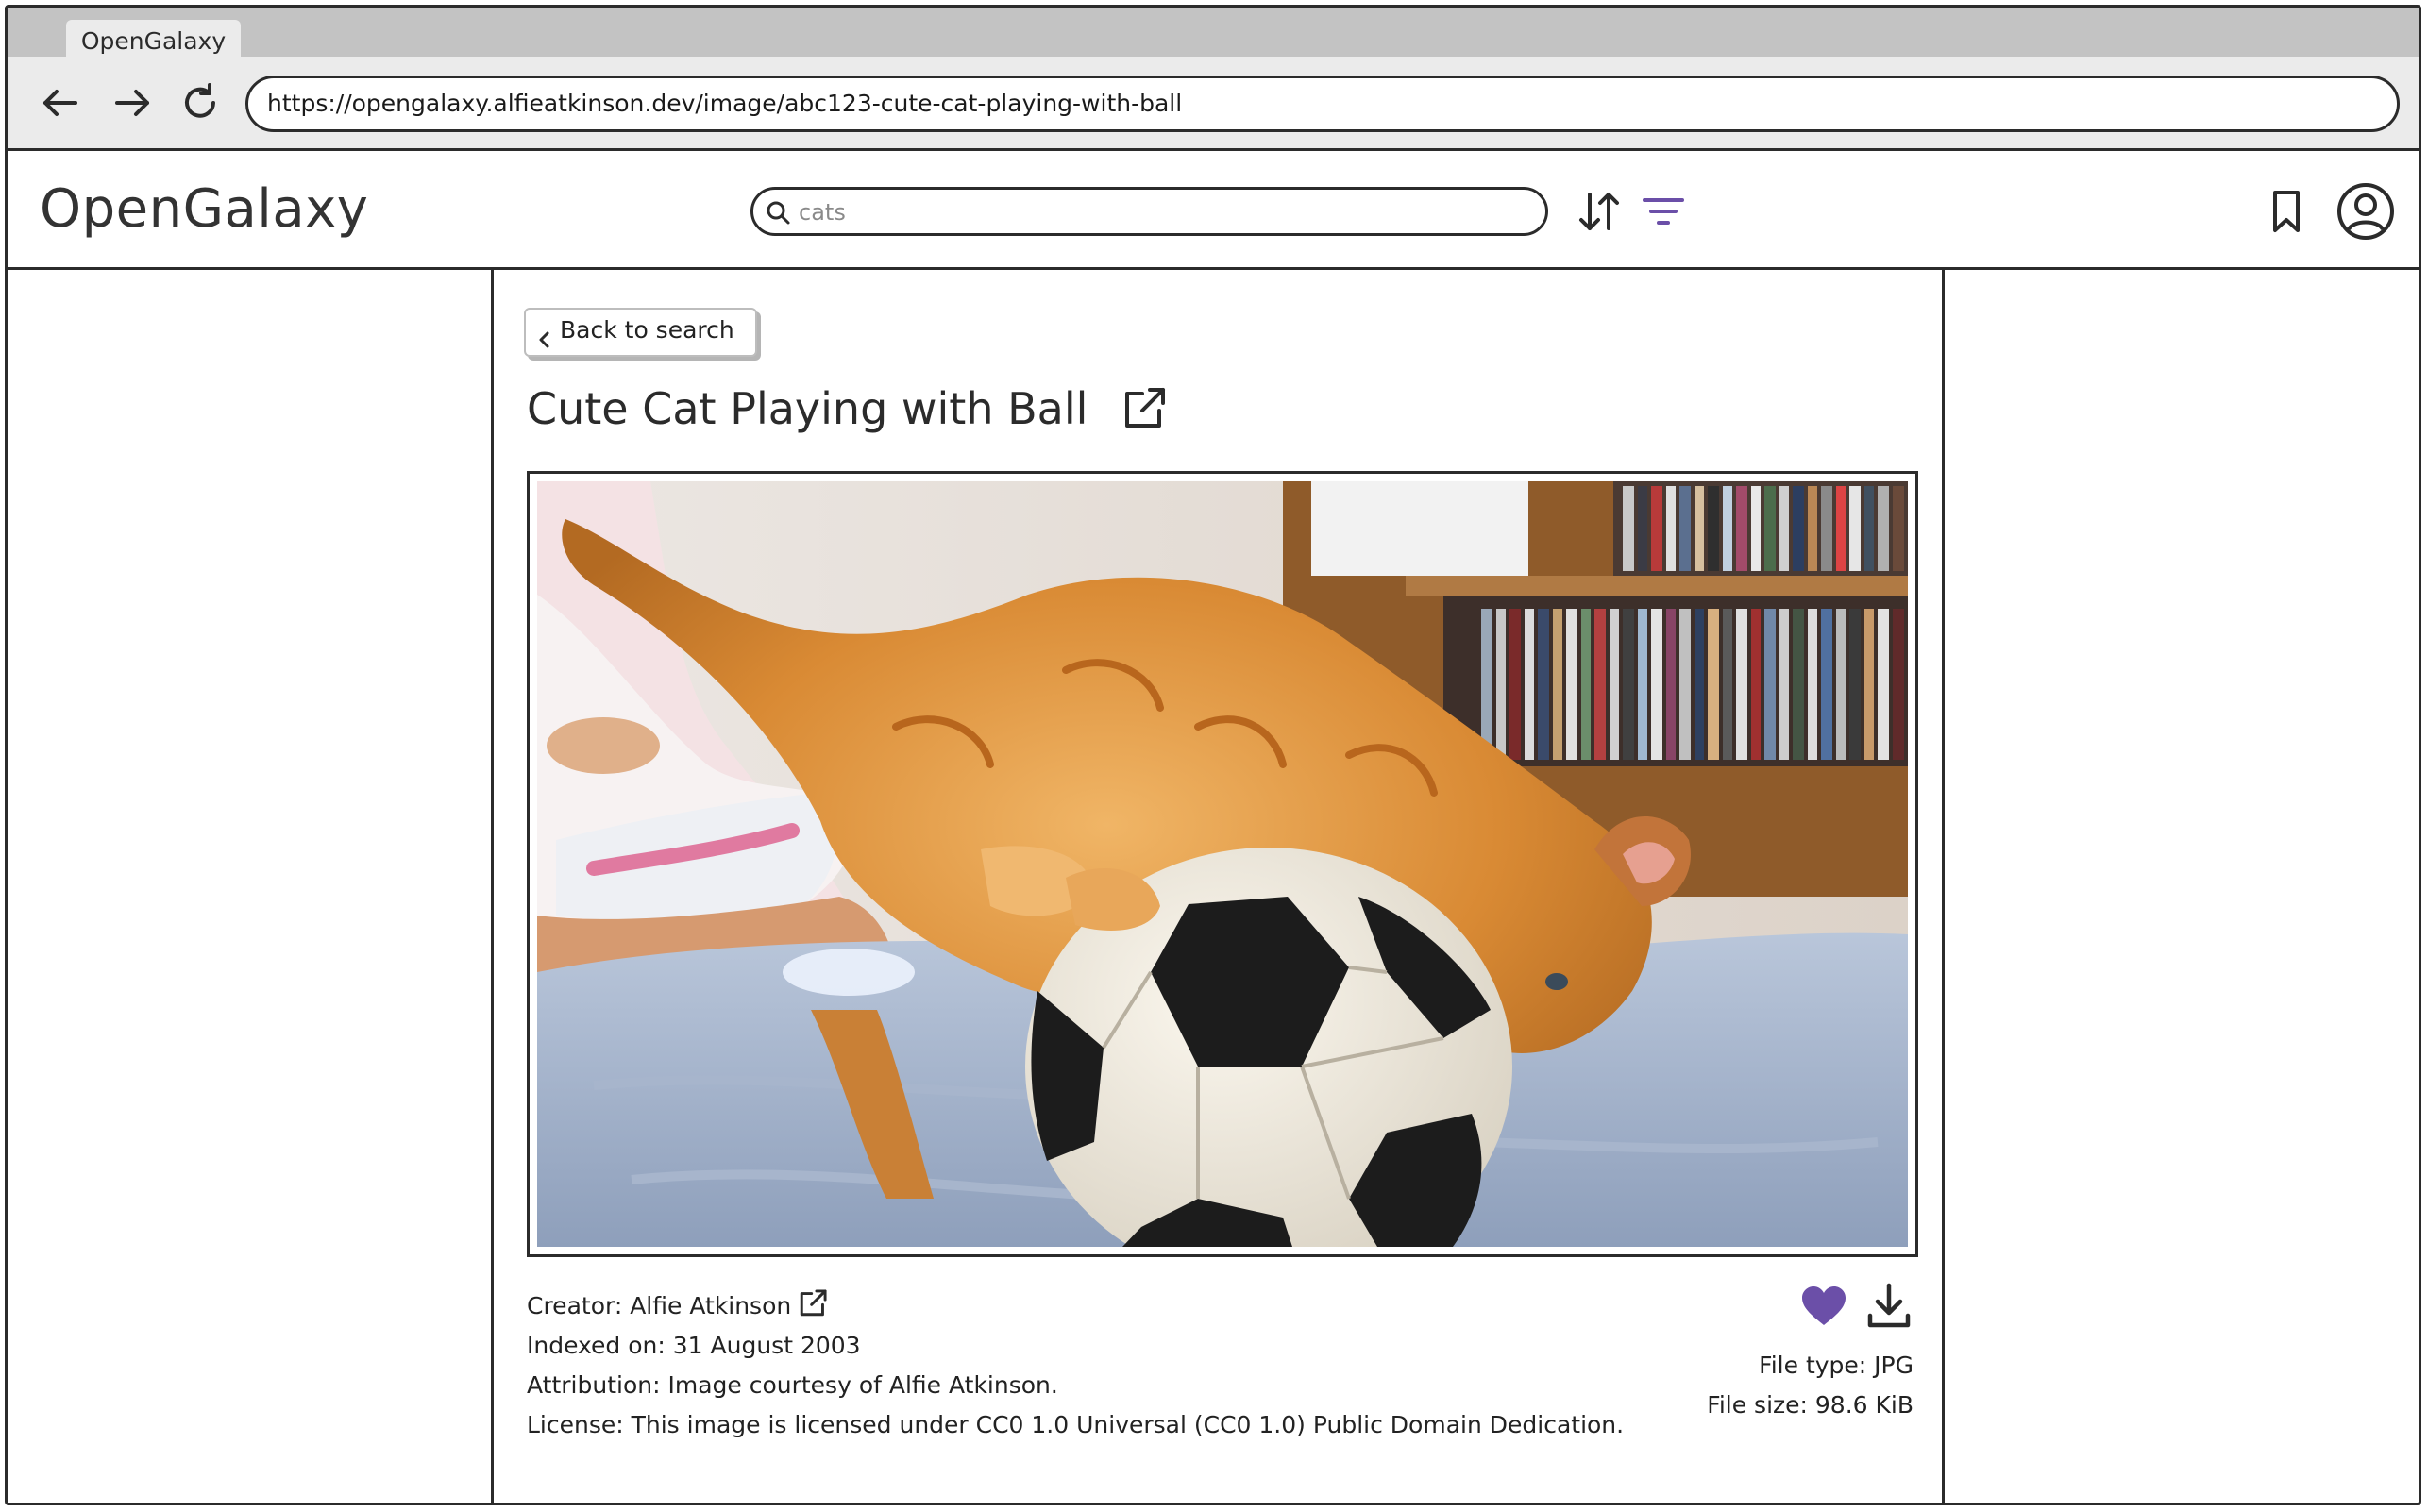 Image resolution: width=2428 pixels, height=1512 pixels. I want to click on creator-line: Creator: Alfie Atkinson, so click(1075, 1306).